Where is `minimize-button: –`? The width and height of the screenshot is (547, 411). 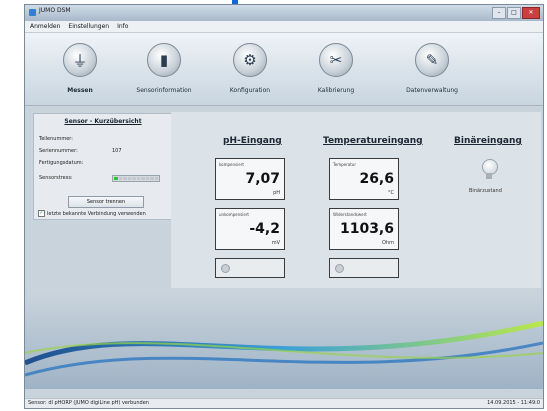 minimize-button: – is located at coordinates (499, 13).